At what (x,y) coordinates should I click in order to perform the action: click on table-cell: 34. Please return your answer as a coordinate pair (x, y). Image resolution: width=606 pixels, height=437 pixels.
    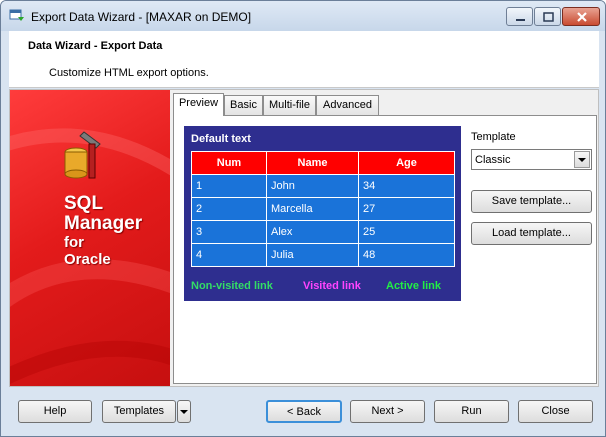
    Looking at the image, I should click on (406, 186).